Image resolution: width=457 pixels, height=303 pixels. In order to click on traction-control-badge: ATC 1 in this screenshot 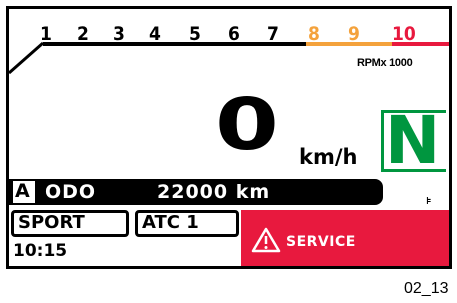, I will do `click(187, 223)`.